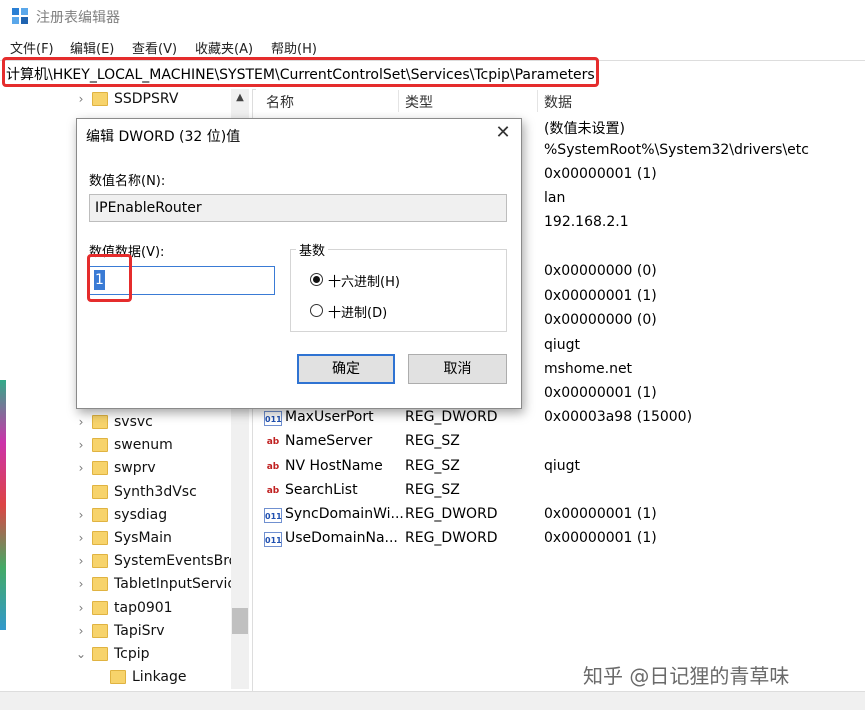 Image resolution: width=865 pixels, height=710 pixels. I want to click on radio-hex, so click(316, 279).